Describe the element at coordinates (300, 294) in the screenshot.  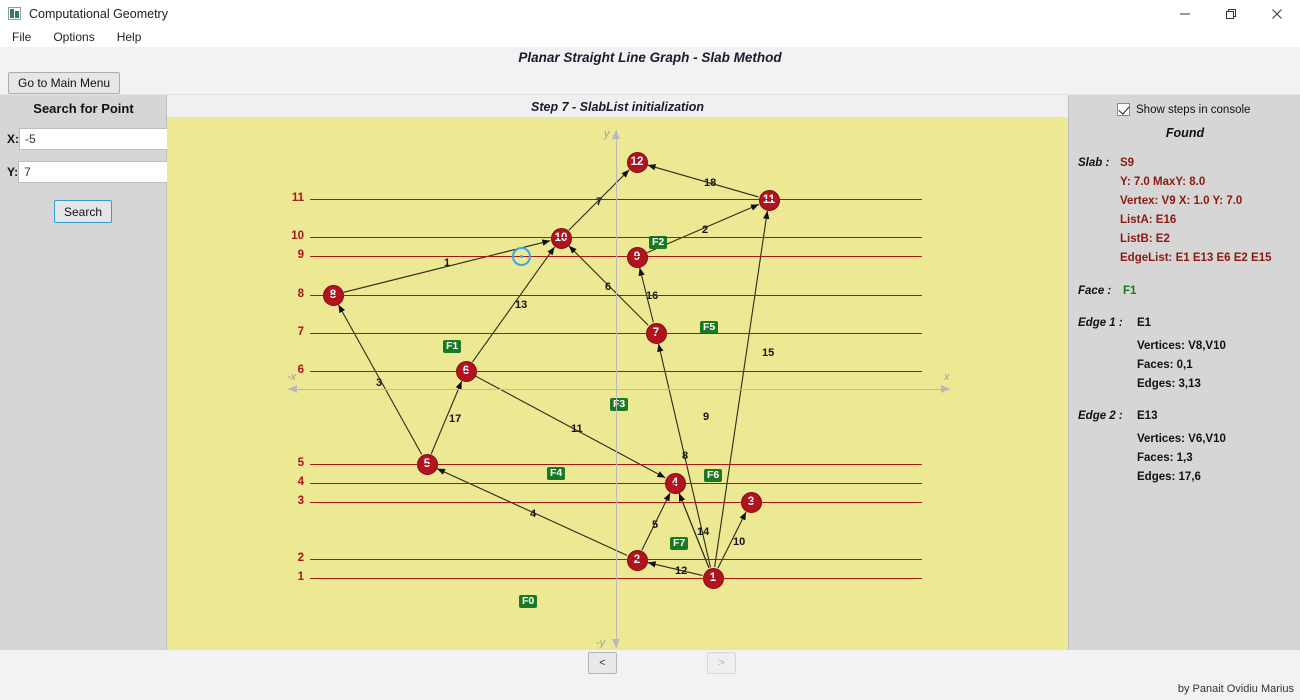
I see `y-axis-tick-label: 8` at that location.